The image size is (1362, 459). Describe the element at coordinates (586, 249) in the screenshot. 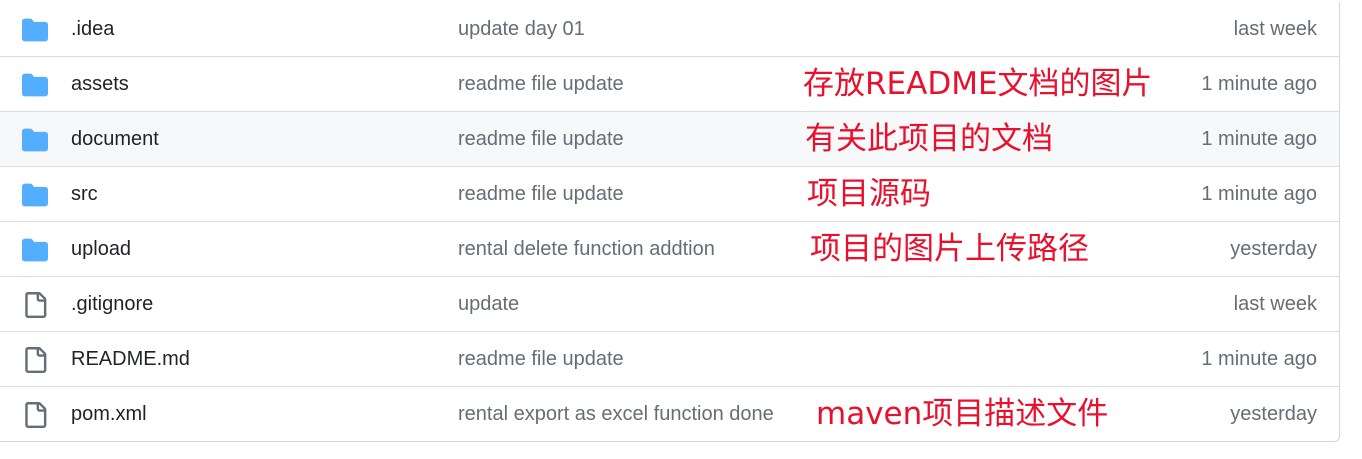

I see `commit-message-link: rental delete function addtion` at that location.